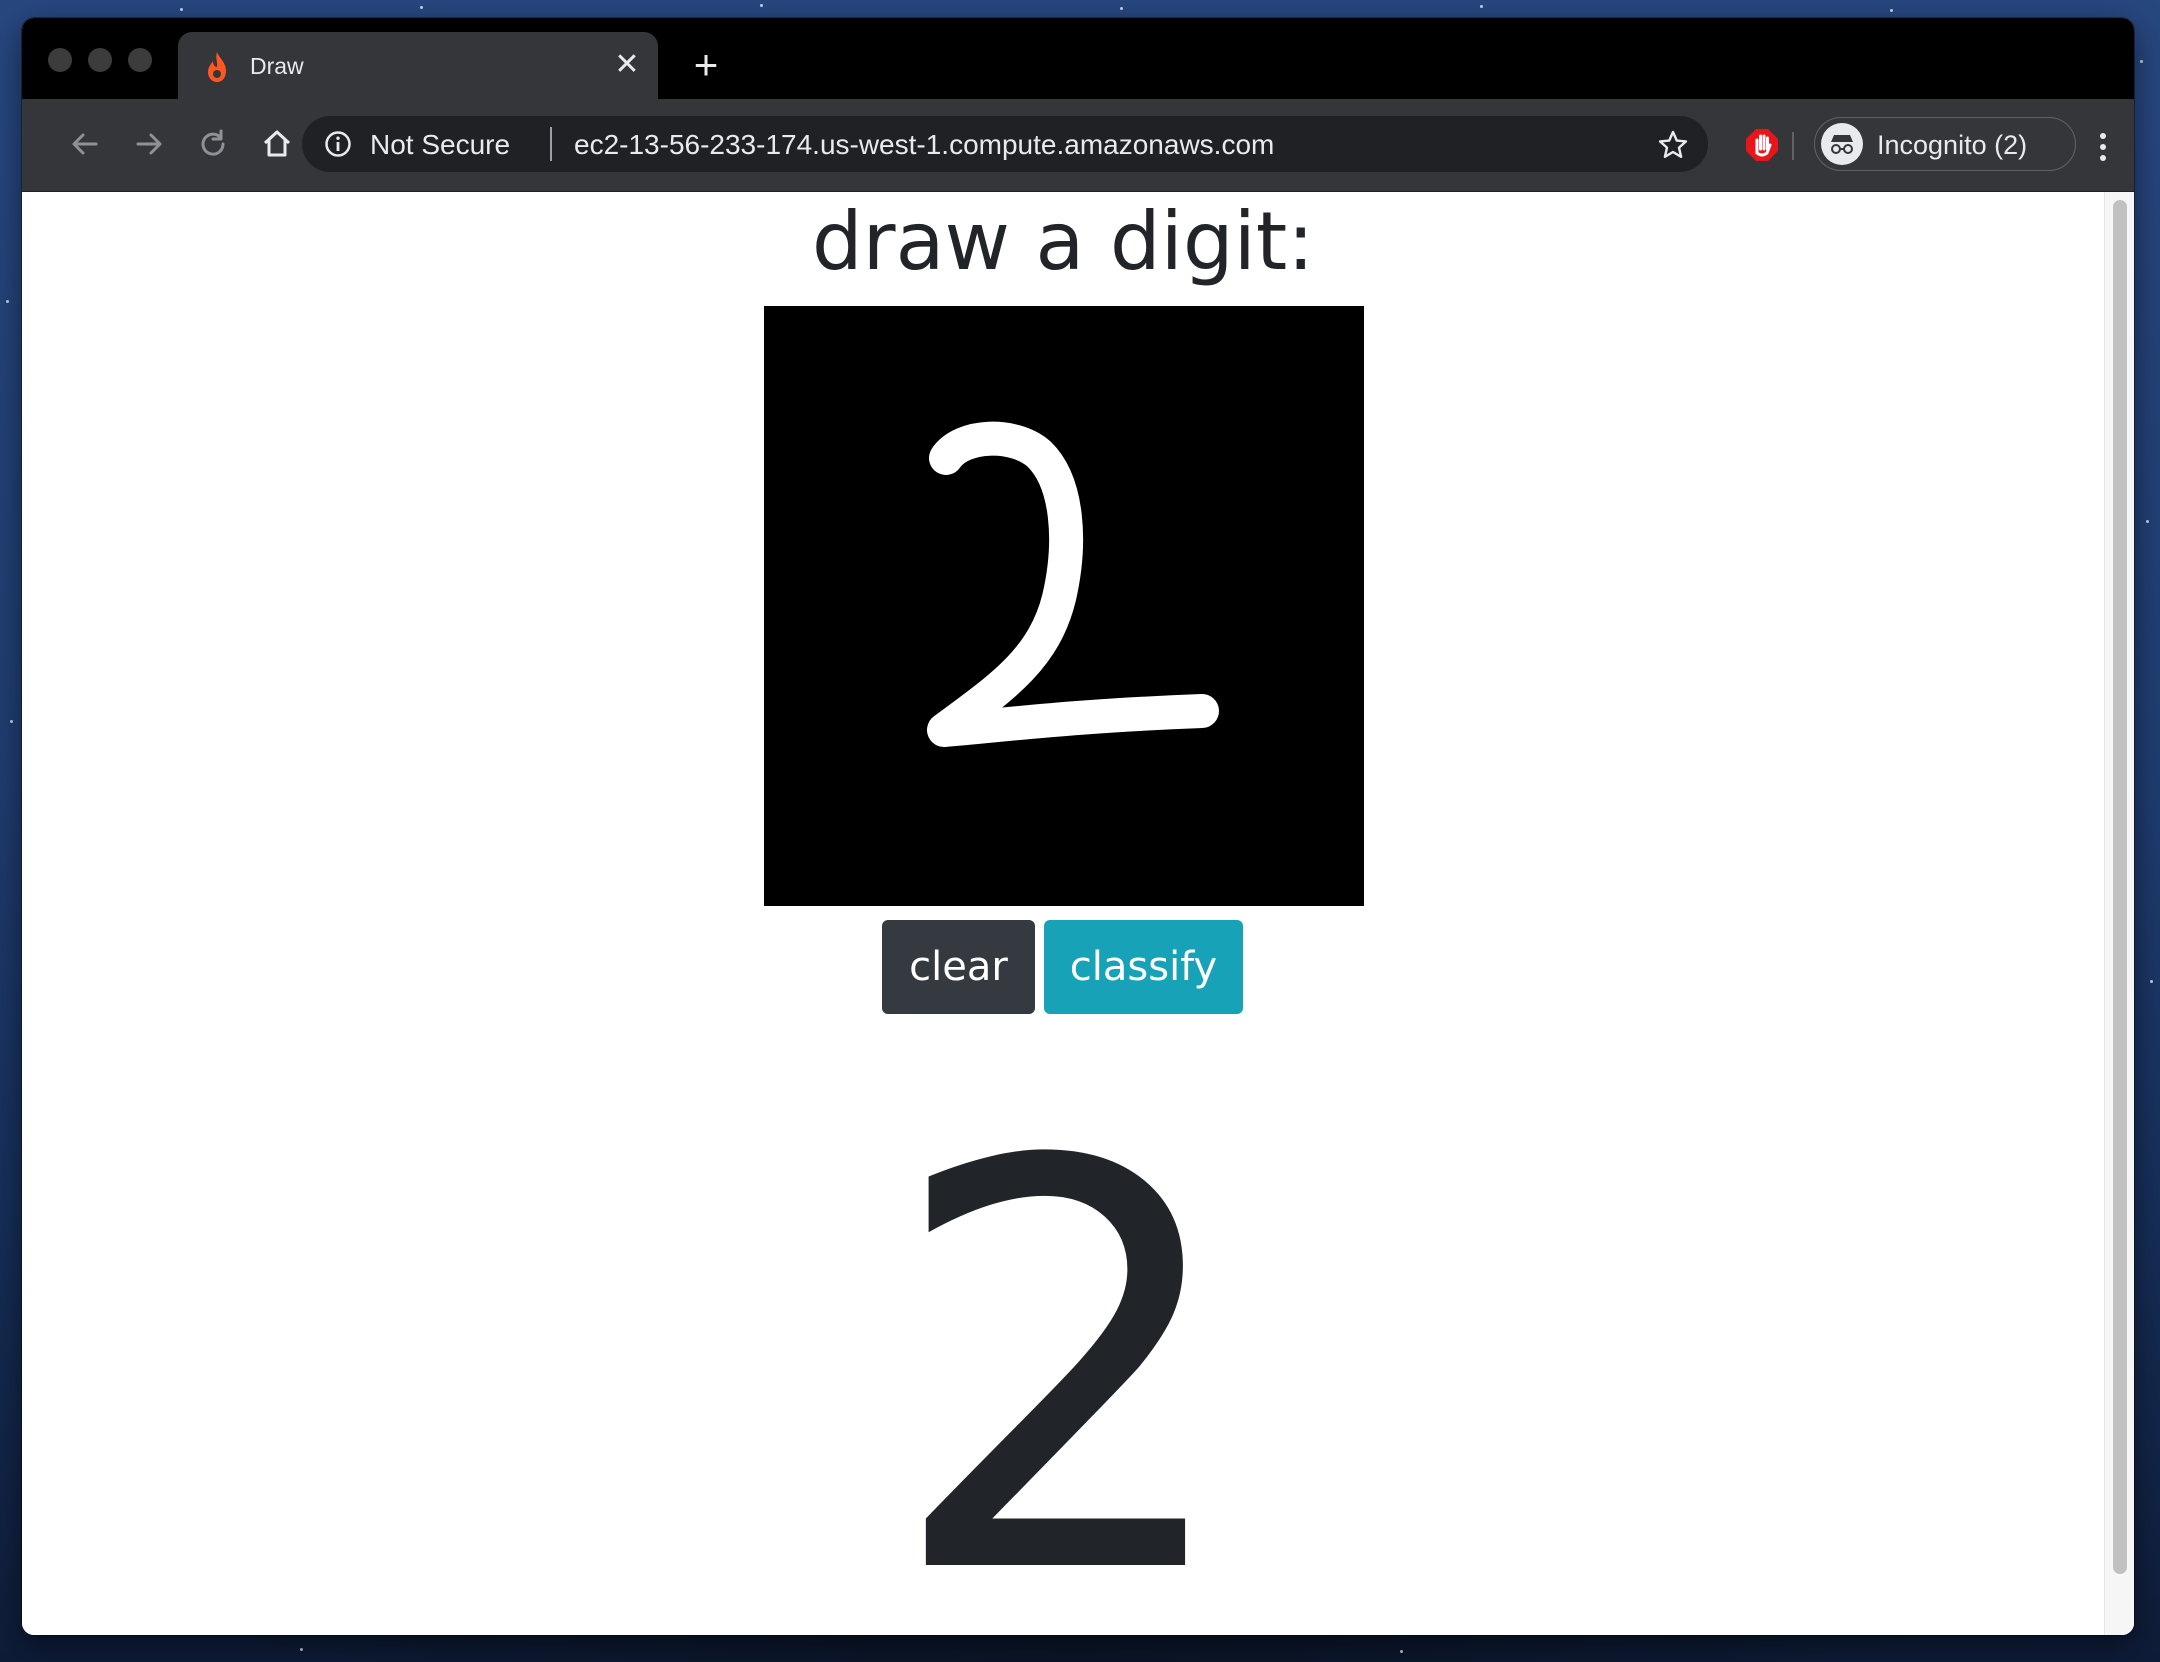  Describe the element at coordinates (1143, 967) in the screenshot. I see `classify-button: classify` at that location.